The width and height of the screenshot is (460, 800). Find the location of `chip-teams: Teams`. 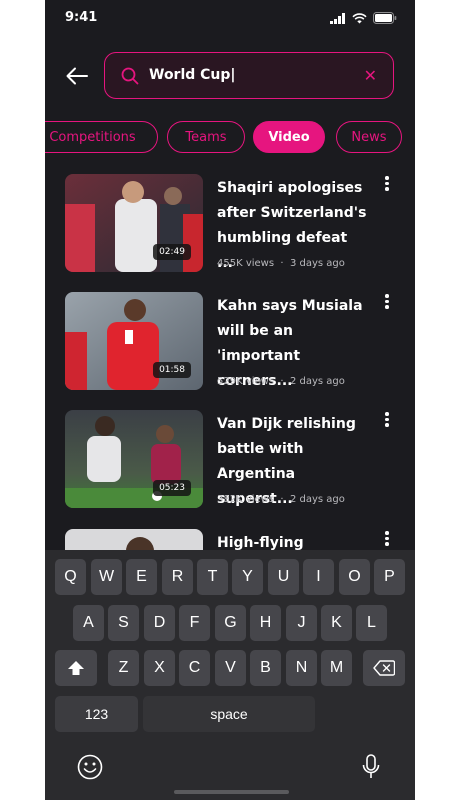

chip-teams: Teams is located at coordinates (206, 137).